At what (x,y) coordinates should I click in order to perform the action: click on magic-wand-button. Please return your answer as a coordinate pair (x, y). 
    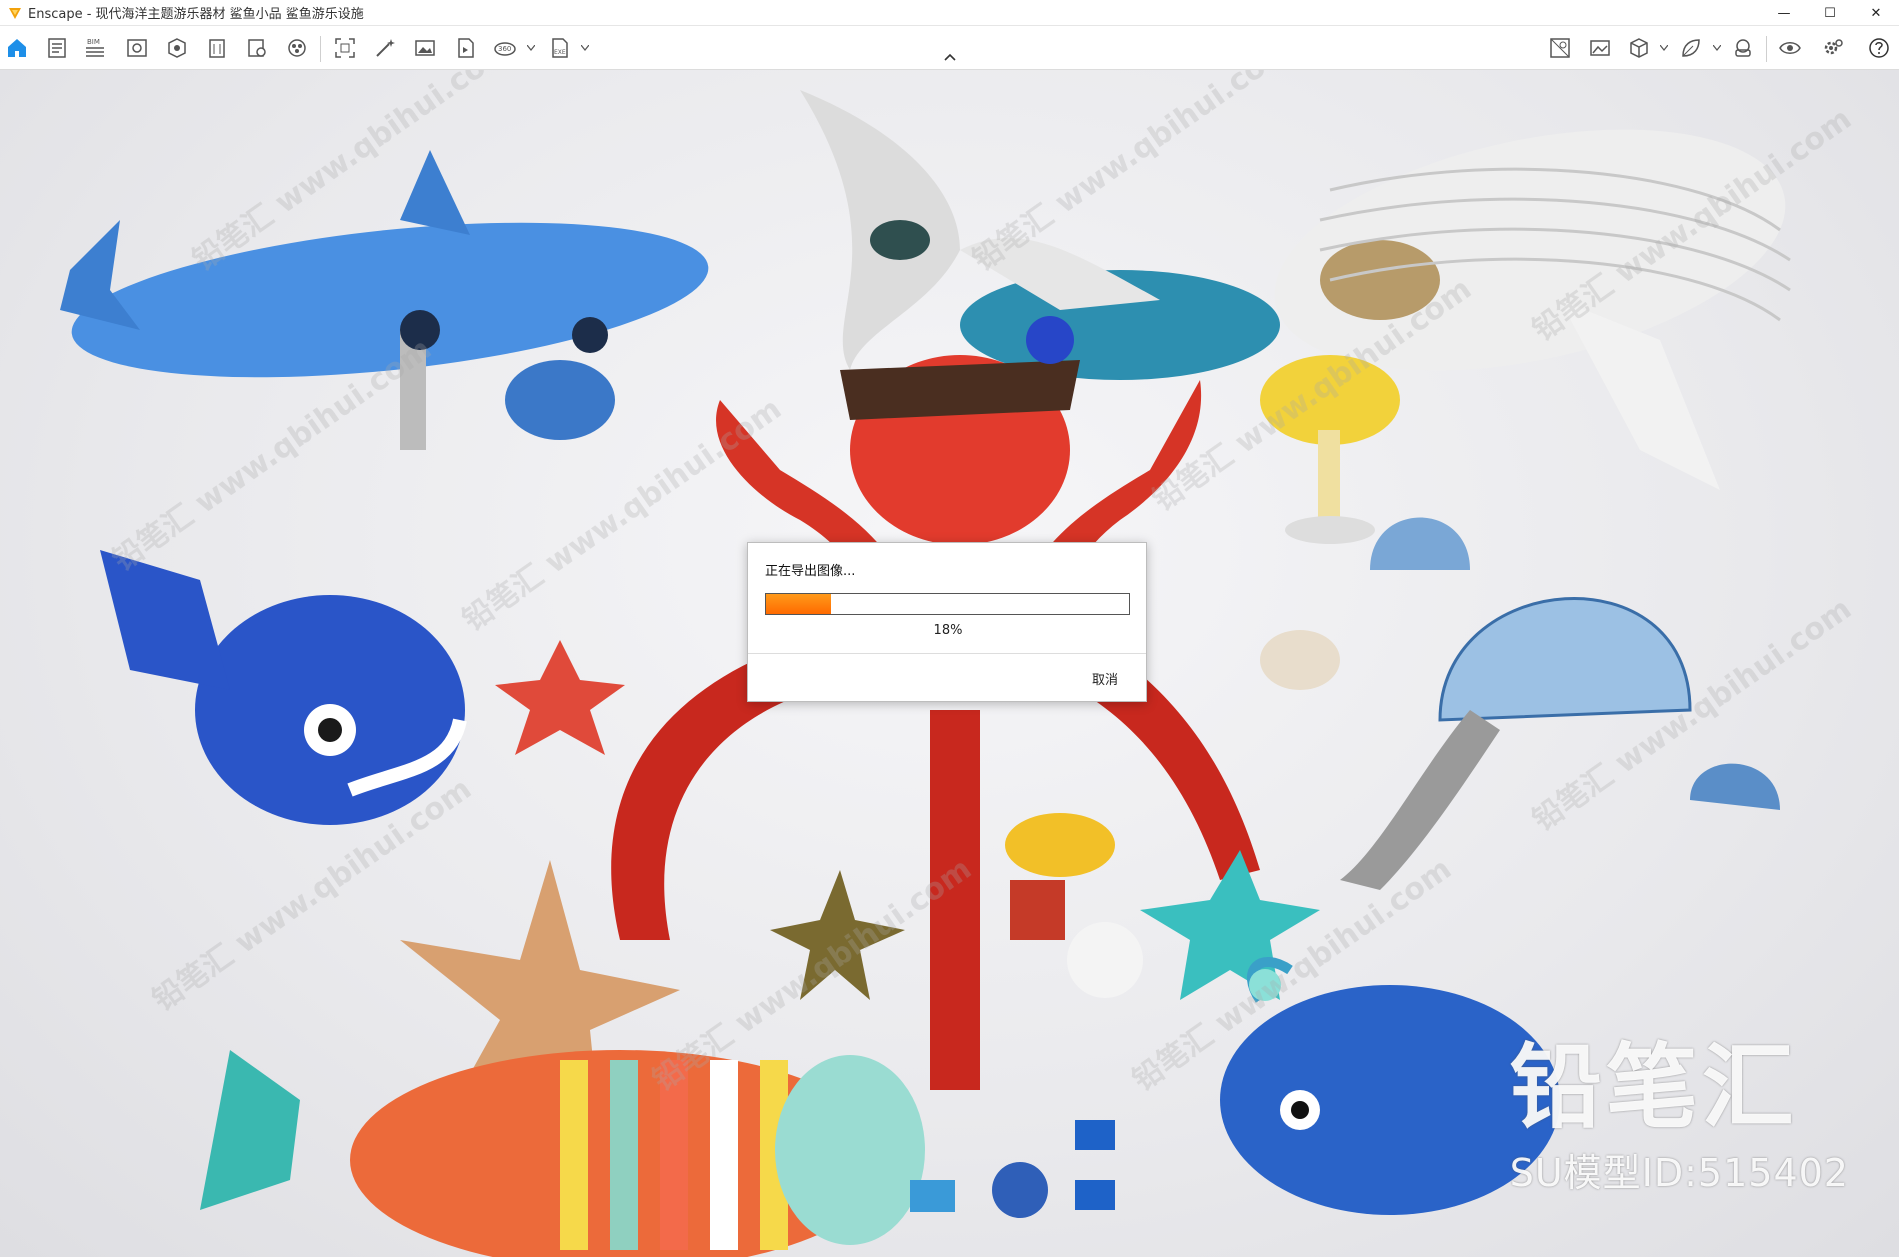
    Looking at the image, I should click on (385, 48).